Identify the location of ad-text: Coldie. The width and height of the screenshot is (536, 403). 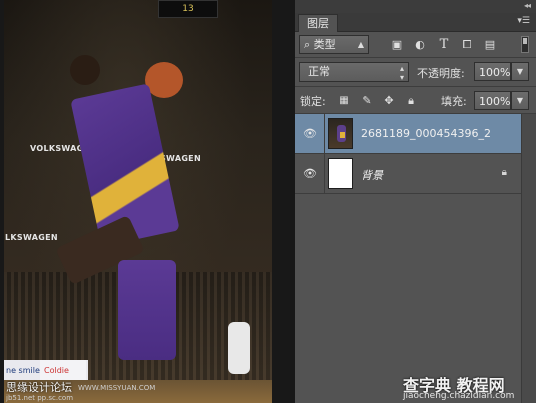
(56, 370).